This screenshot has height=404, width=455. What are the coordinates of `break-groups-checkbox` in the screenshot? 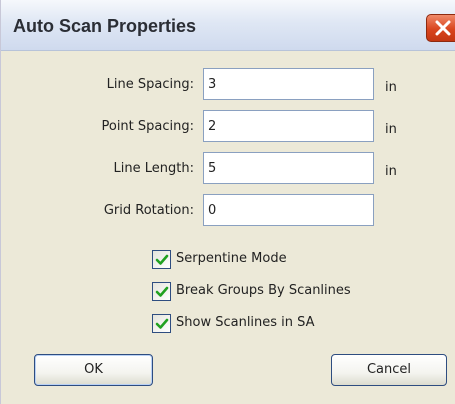 It's located at (161, 291).